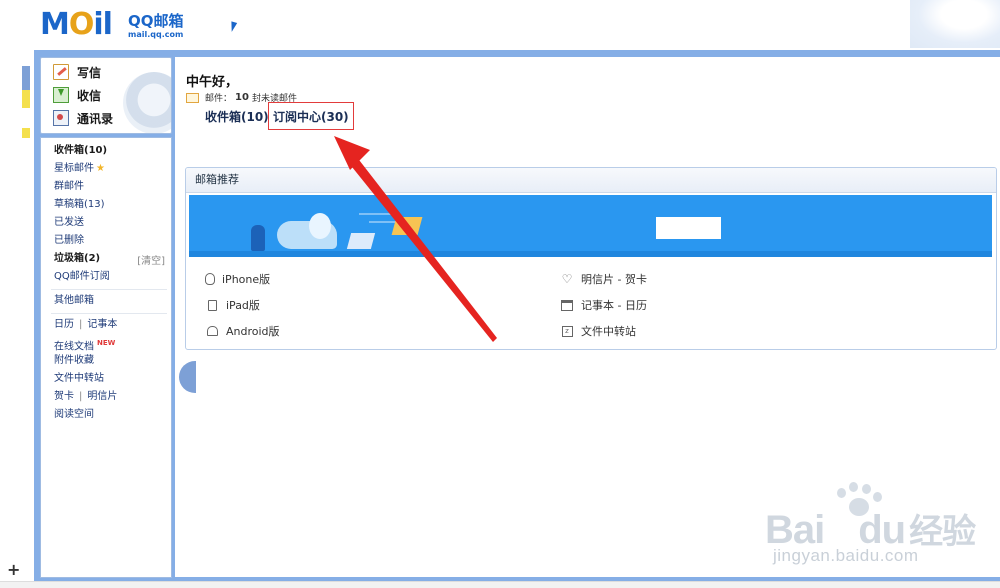 This screenshot has width=1000, height=588. I want to click on watermark-url: jingyan.baidu.com, so click(846, 555).